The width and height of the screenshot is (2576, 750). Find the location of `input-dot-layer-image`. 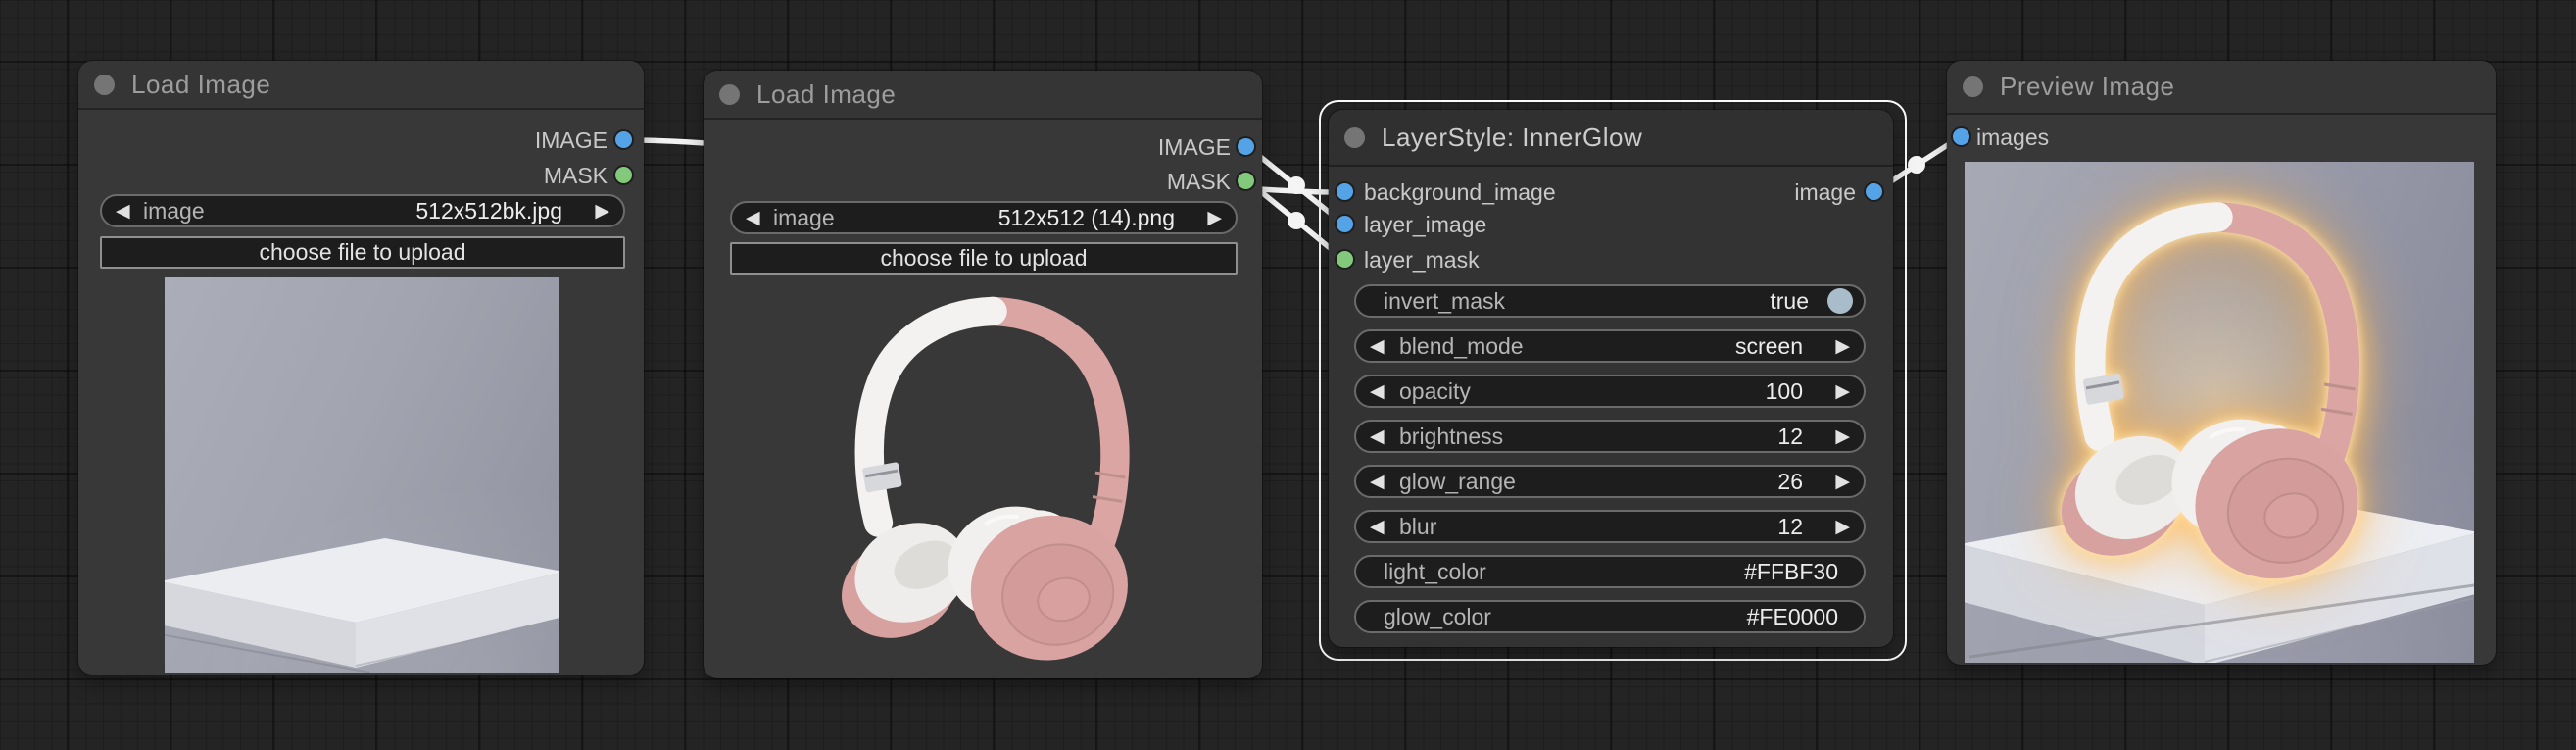

input-dot-layer-image is located at coordinates (1345, 224).